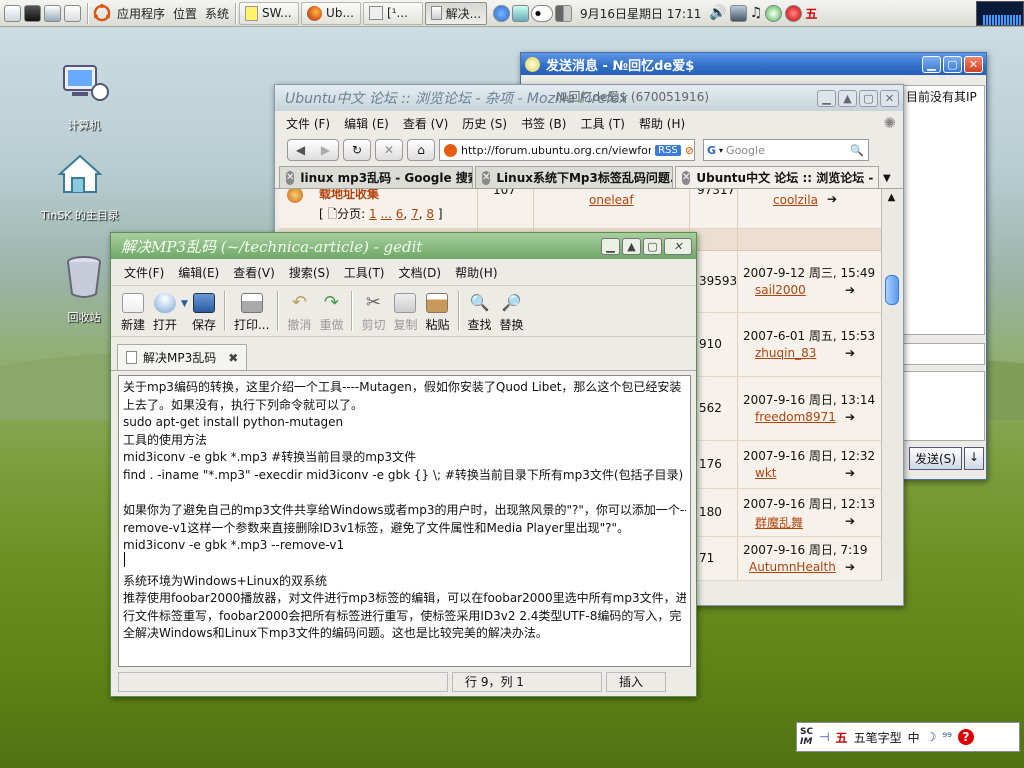  What do you see at coordinates (965, 737) in the screenshot?
I see `ime-help-icon: ?` at bounding box center [965, 737].